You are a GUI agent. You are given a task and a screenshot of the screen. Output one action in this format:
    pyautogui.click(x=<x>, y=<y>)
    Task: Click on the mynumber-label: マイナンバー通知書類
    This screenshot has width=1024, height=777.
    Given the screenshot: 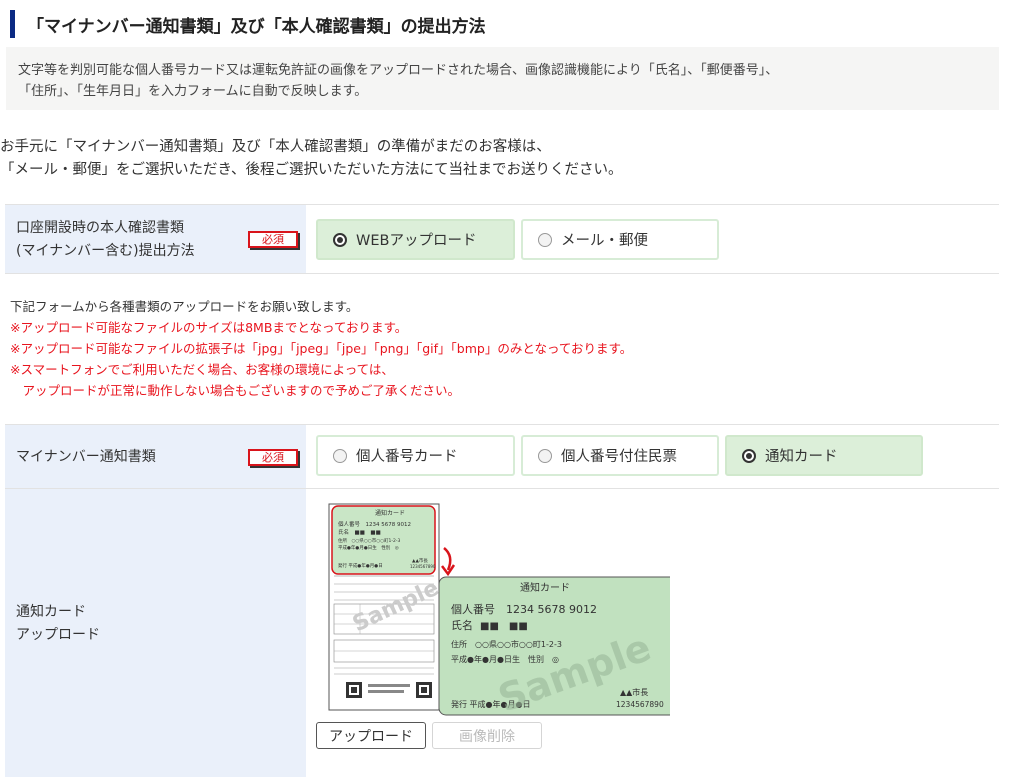 What is the action you would take?
    pyautogui.click(x=86, y=457)
    